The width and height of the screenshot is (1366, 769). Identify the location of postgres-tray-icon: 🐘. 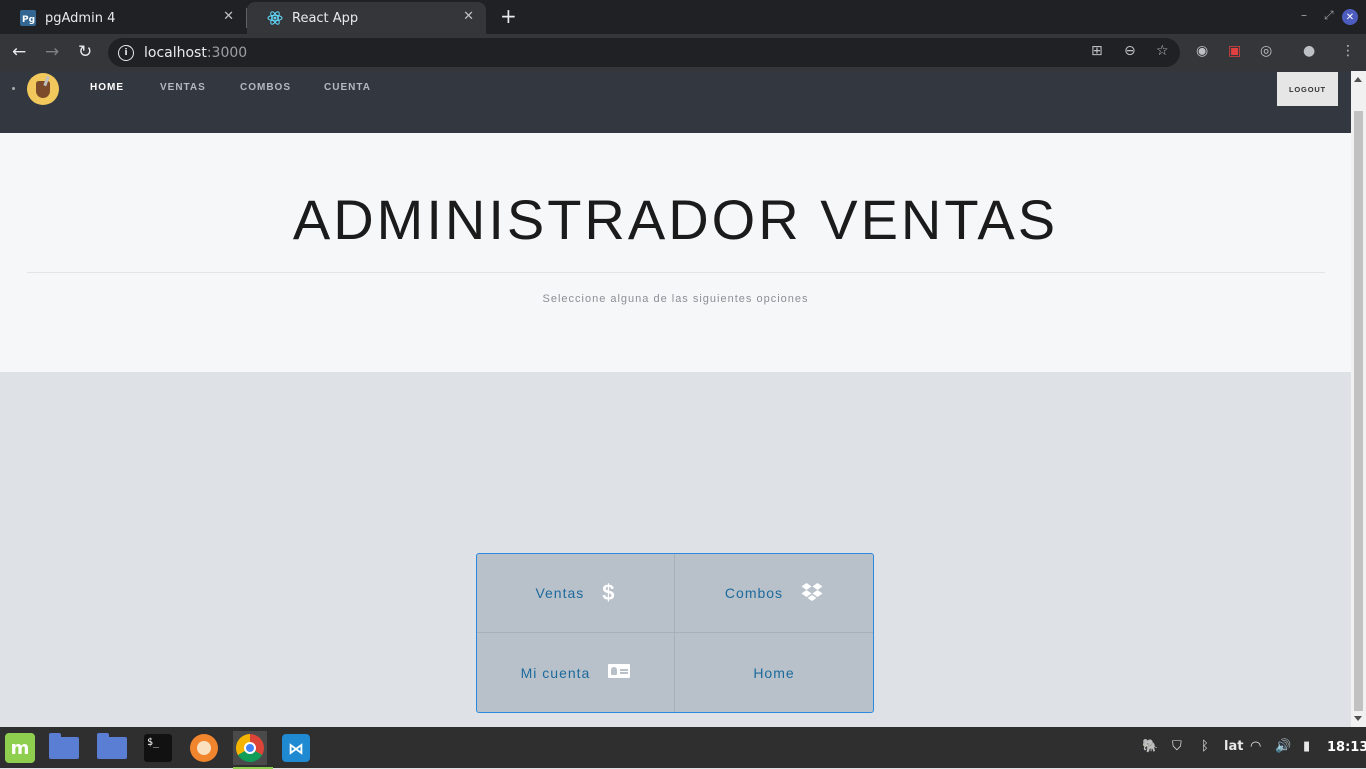
(1150, 746).